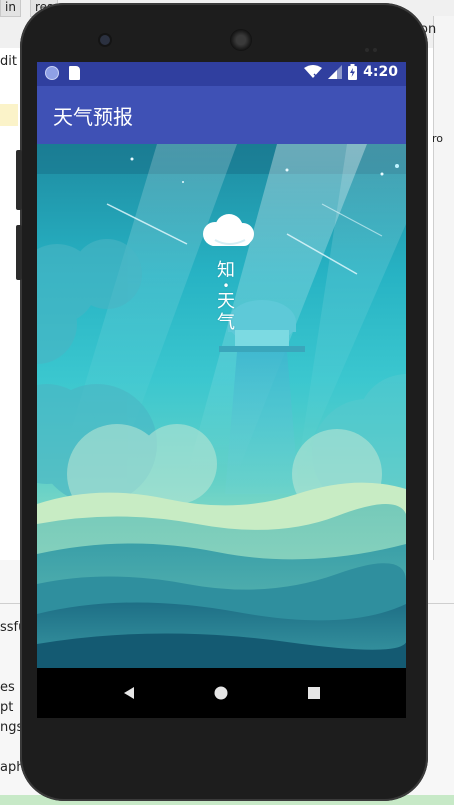 This screenshot has height=805, width=454. What do you see at coordinates (221, 74) in the screenshot?
I see `status-bar: 4:20` at bounding box center [221, 74].